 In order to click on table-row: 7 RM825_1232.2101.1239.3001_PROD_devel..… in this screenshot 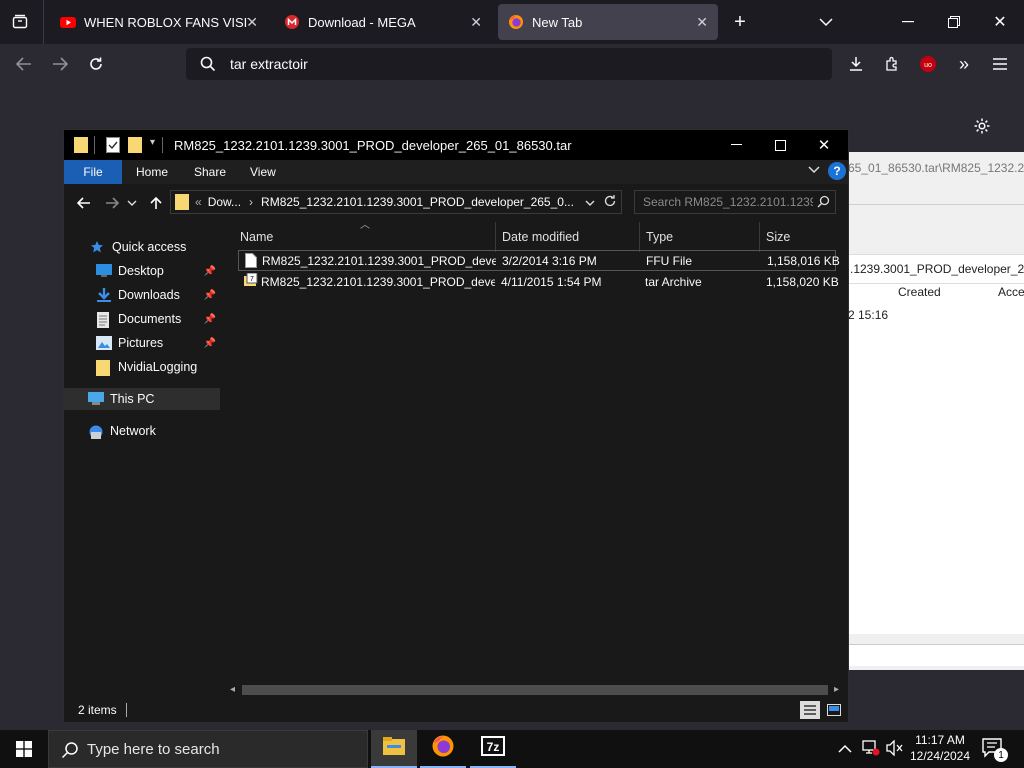, I will do `click(538, 281)`.